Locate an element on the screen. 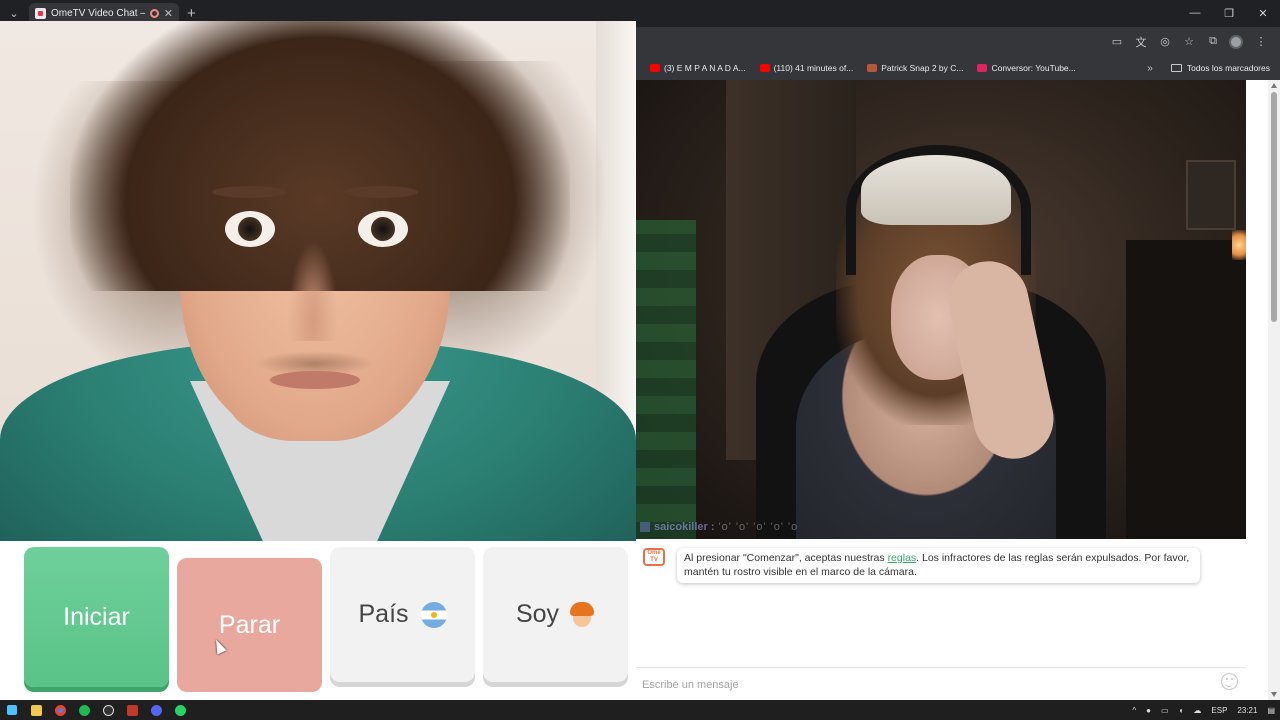  whatsapp-icon is located at coordinates (180, 710).